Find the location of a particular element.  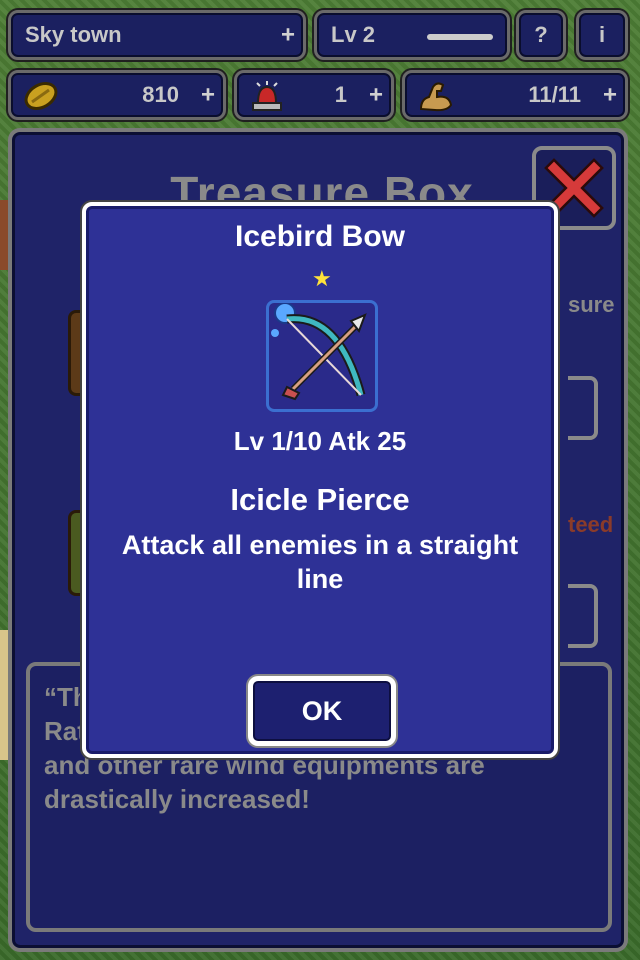

item-stats: Lv 1/10 Atk 25 is located at coordinates (320, 441).